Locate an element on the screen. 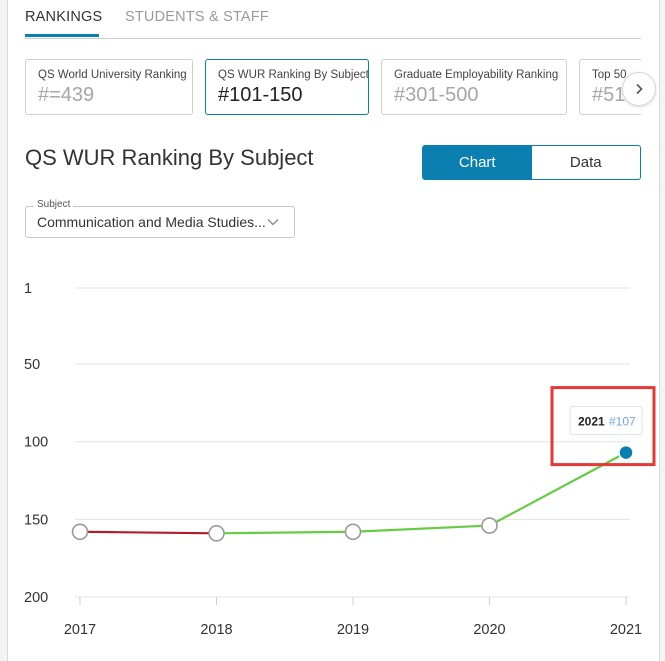  tab-bar: RANKINGS STUDENTS & STAFF is located at coordinates (333, 19).